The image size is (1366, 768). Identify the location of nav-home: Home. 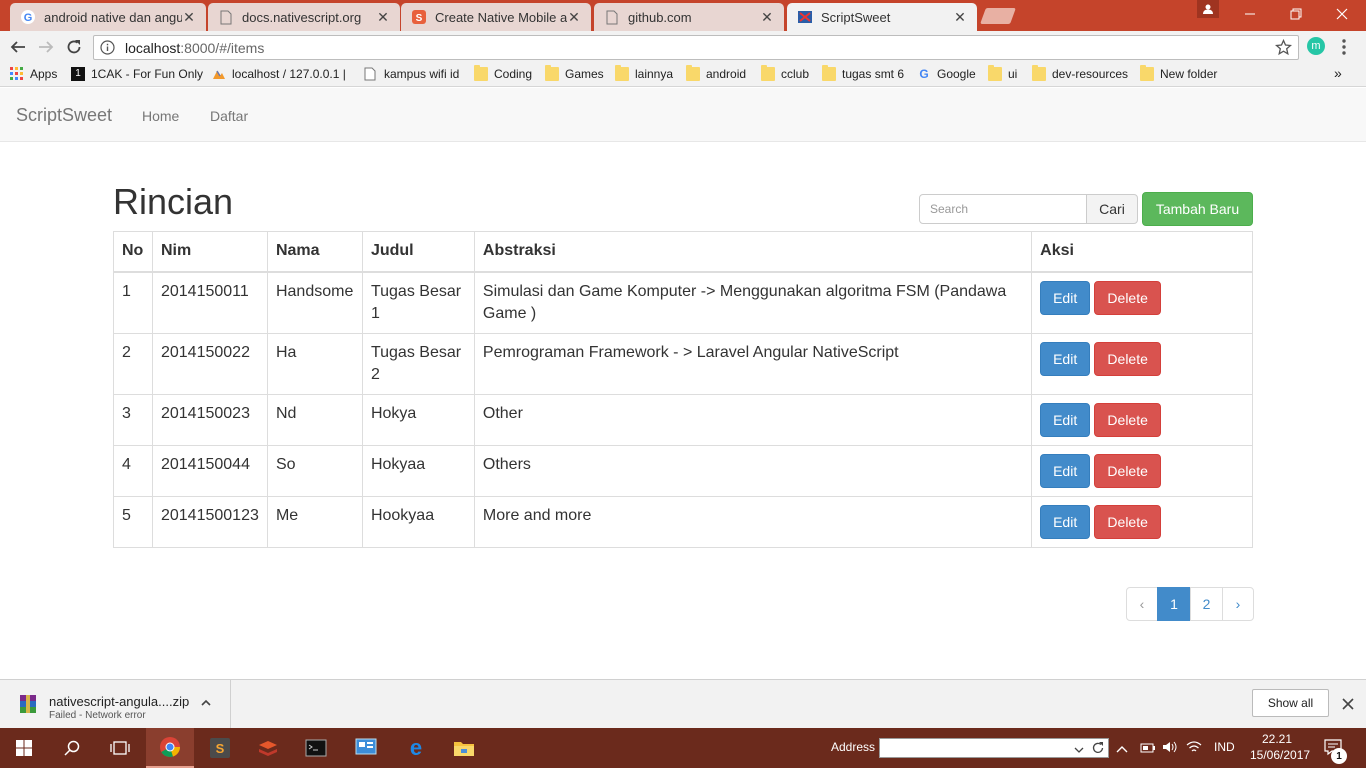
(160, 116).